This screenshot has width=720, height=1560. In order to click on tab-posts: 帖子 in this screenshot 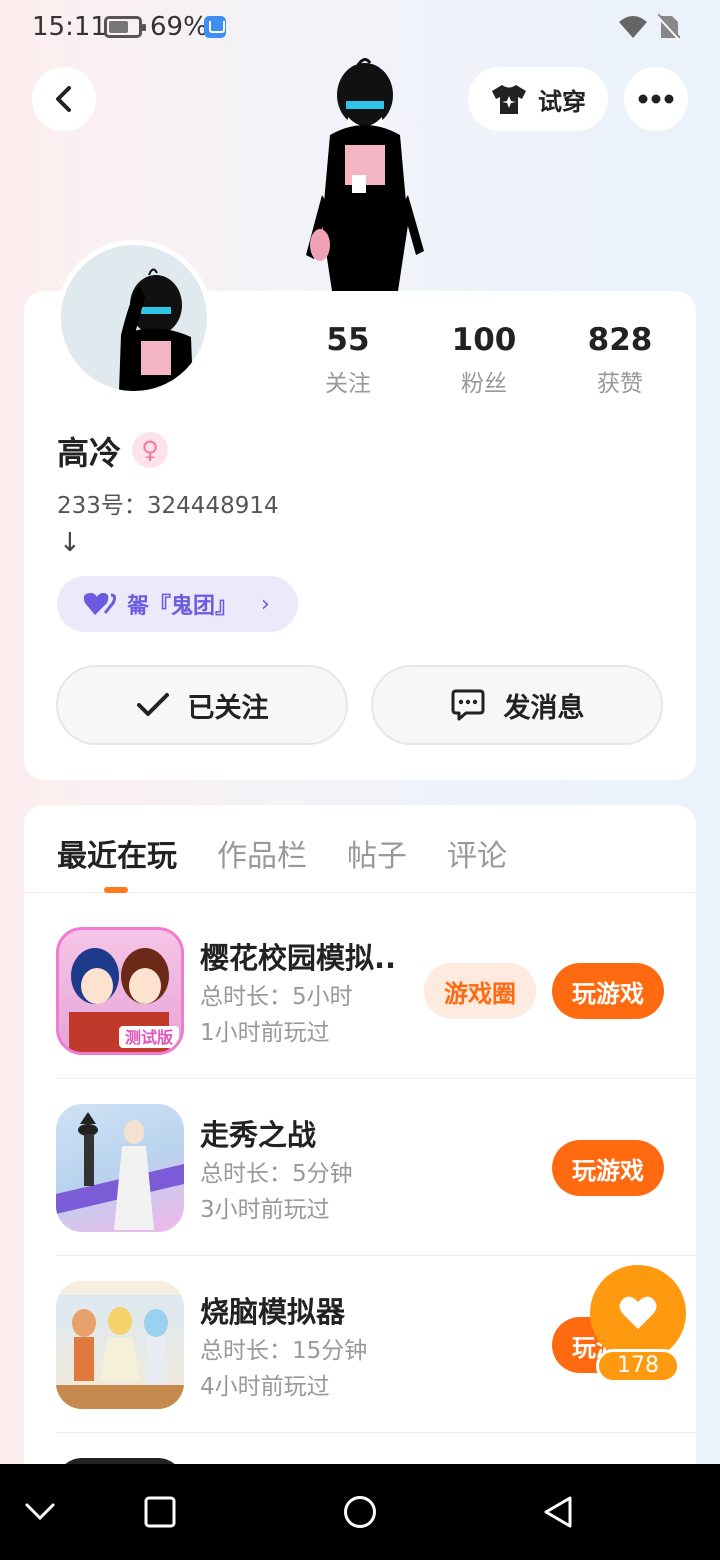, I will do `click(377, 853)`.